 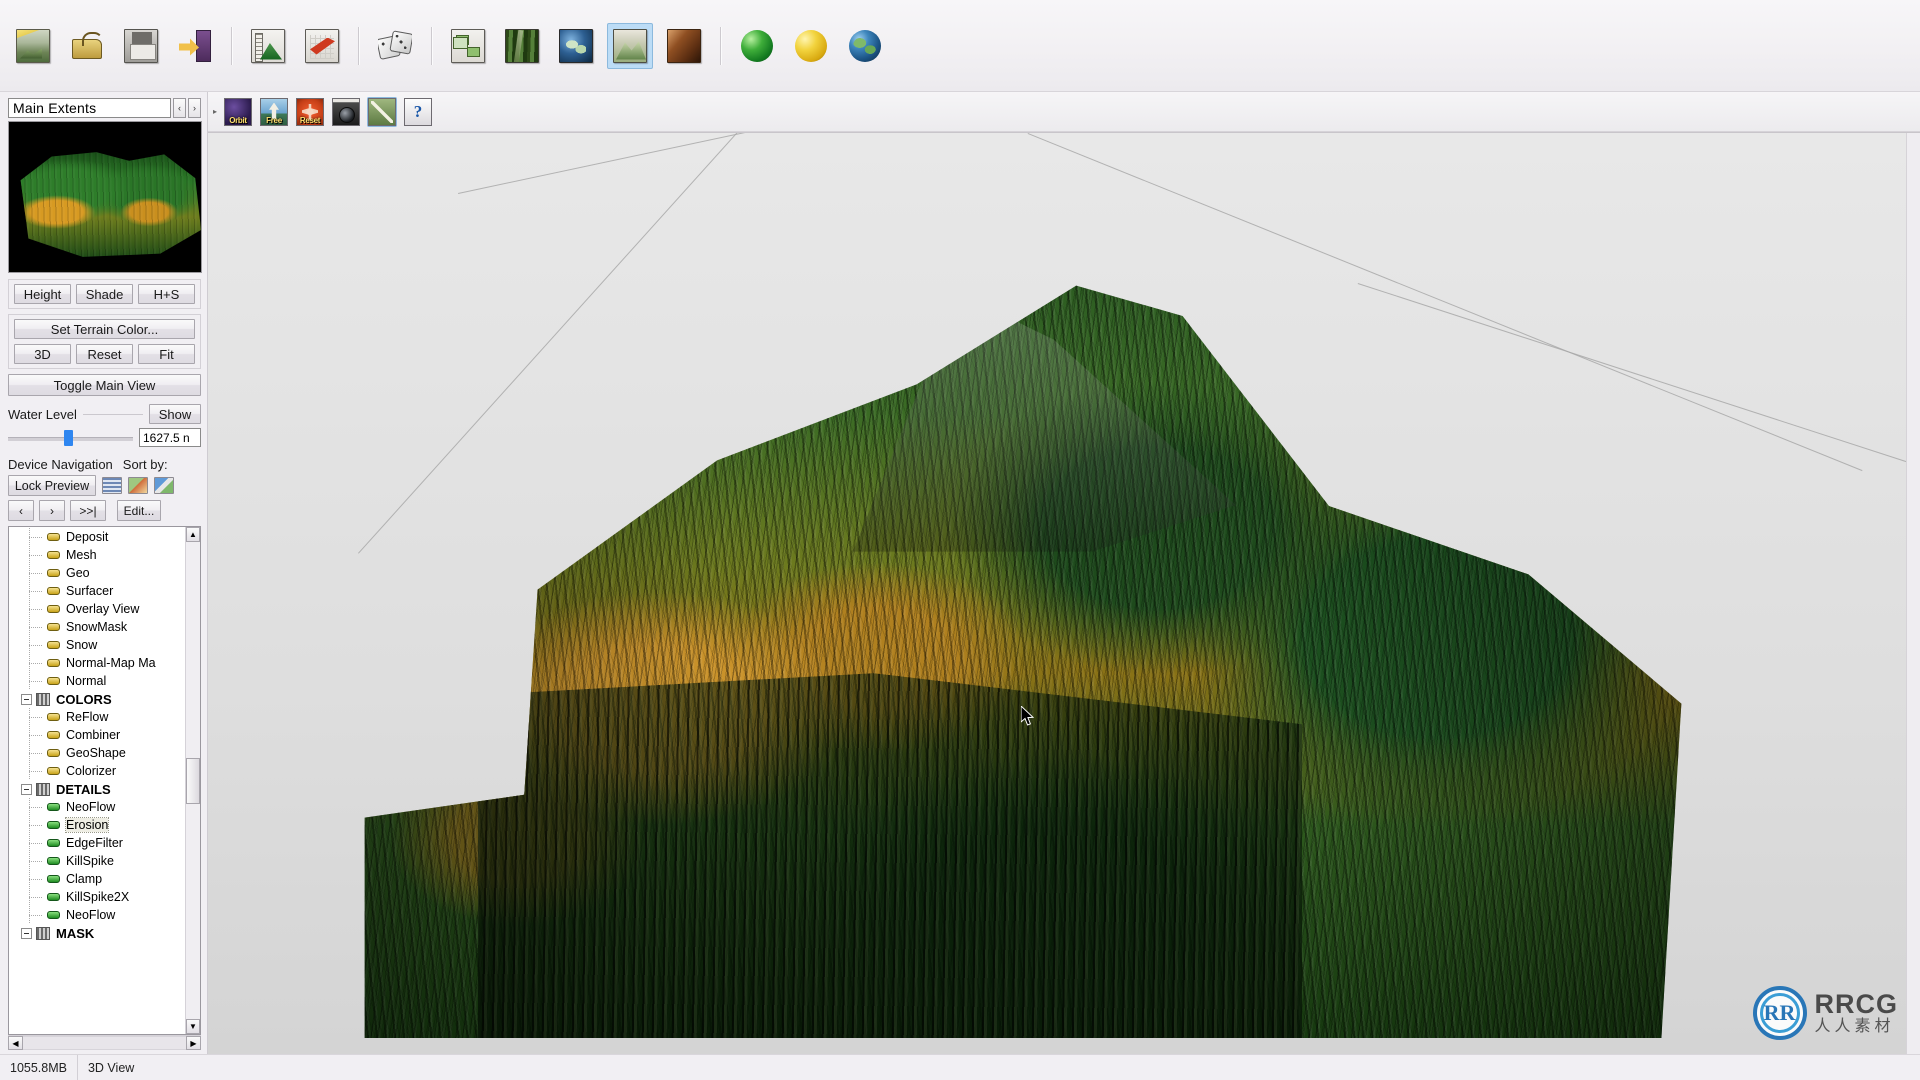 I want to click on tree-item: Normal, so click(x=97, y=681).